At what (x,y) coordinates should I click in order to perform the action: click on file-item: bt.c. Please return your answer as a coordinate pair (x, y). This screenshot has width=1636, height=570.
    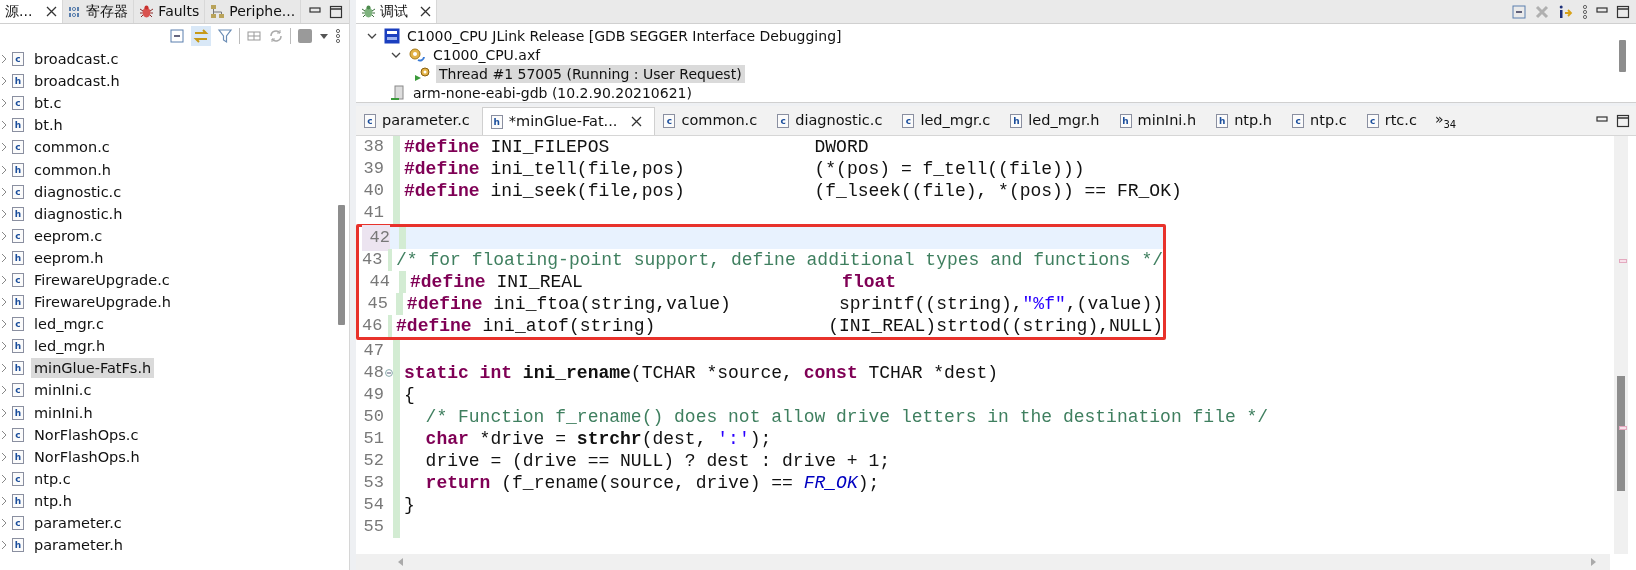
    Looking at the image, I should click on (48, 103).